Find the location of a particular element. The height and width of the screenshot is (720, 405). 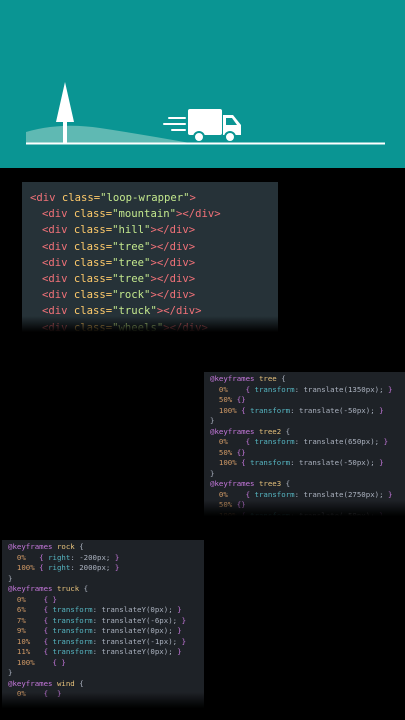

code-token: : -200px; is located at coordinates (92, 557).